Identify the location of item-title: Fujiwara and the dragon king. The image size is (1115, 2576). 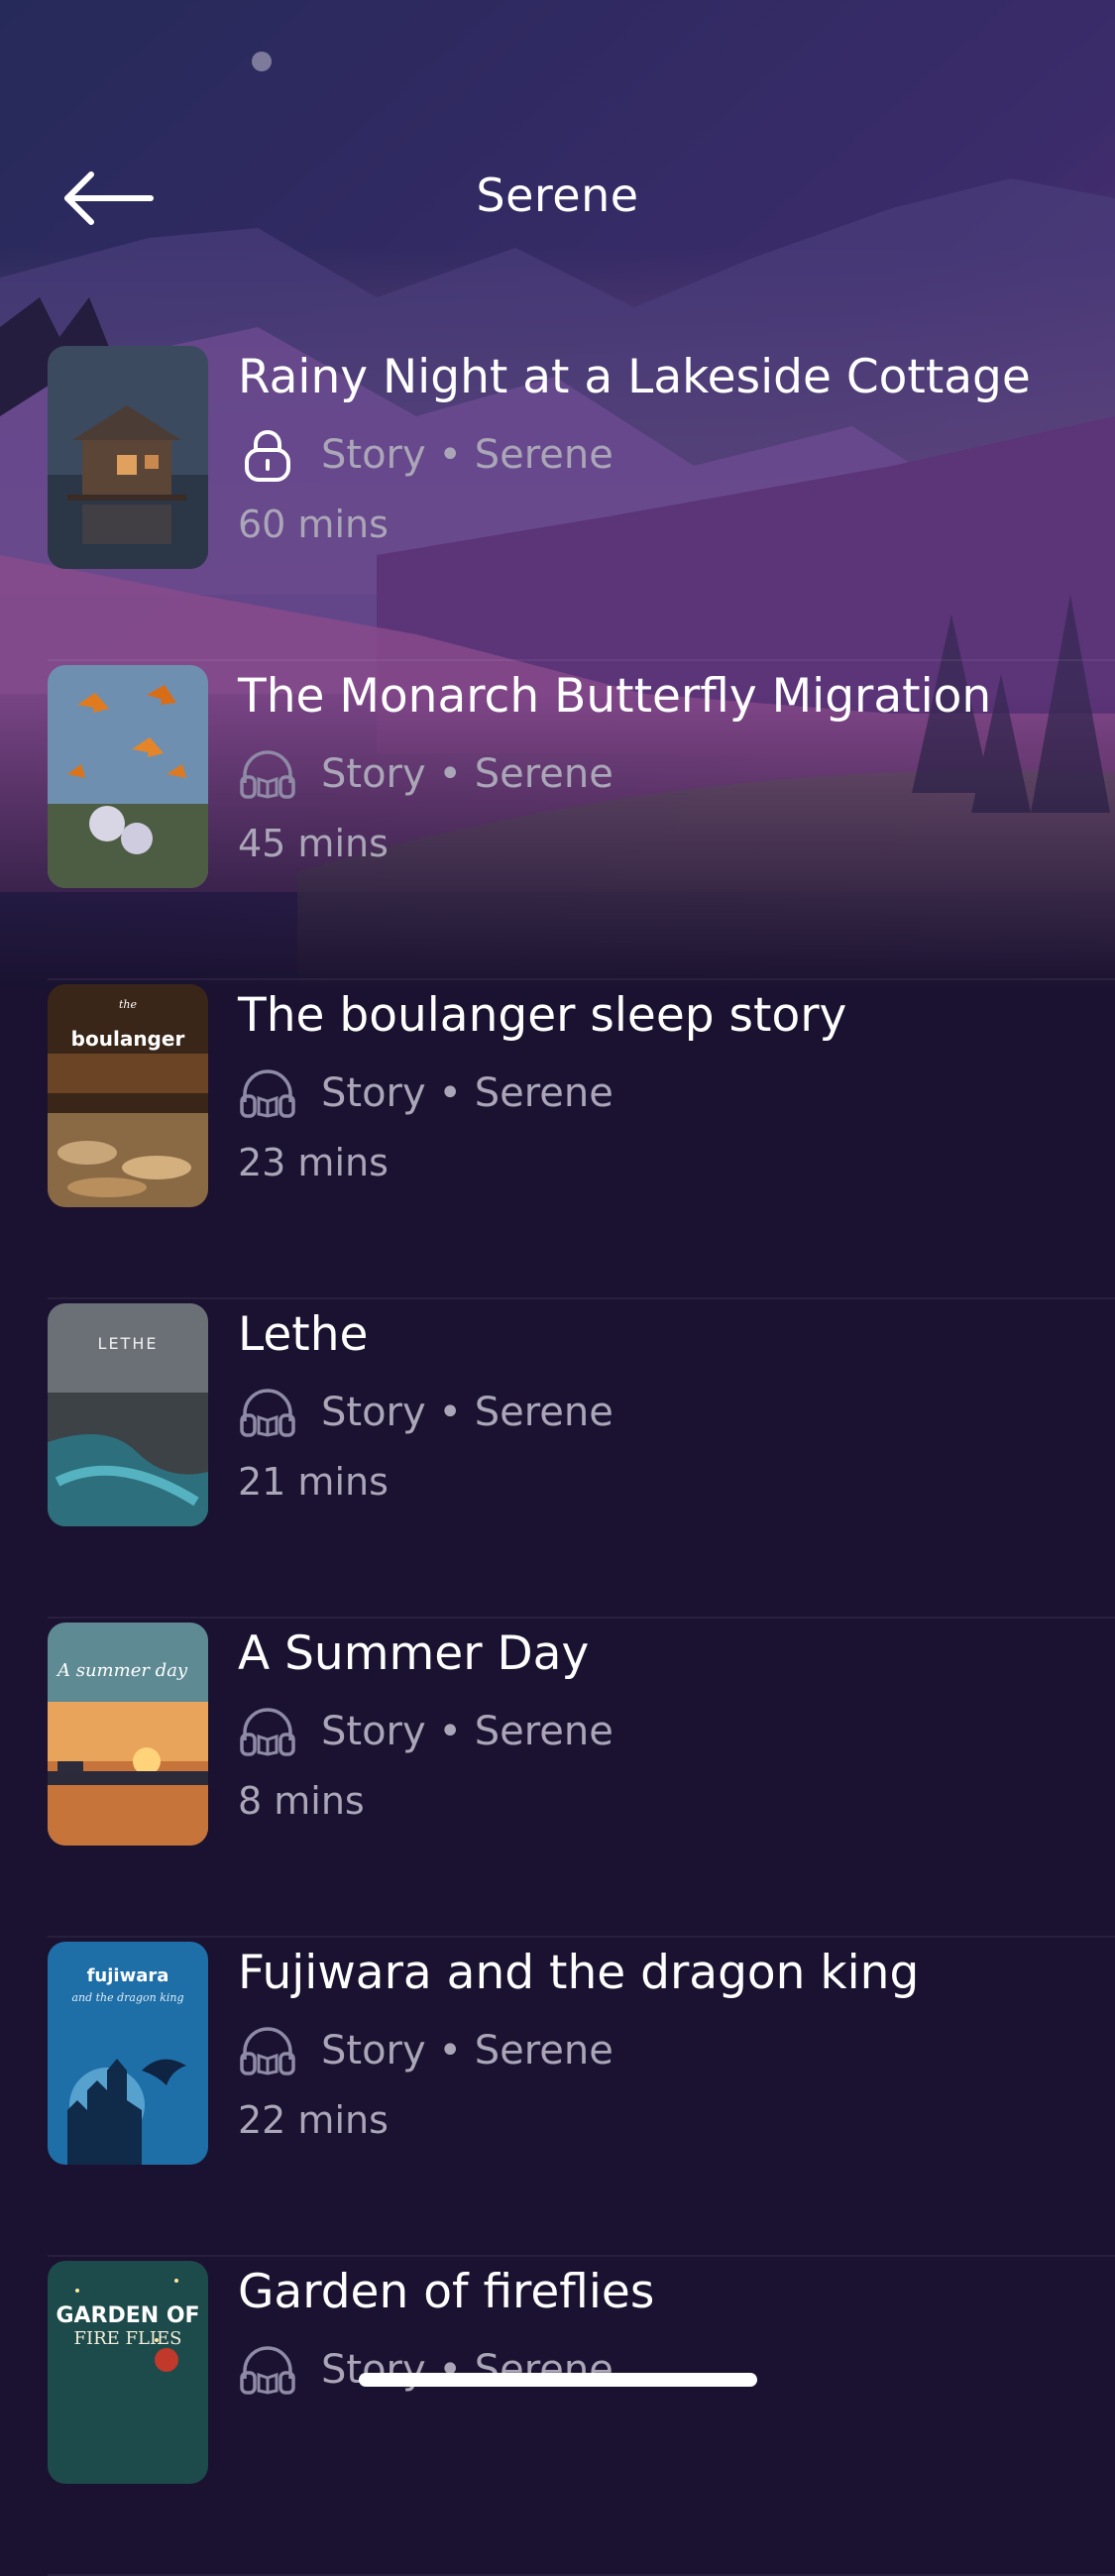
(579, 1973).